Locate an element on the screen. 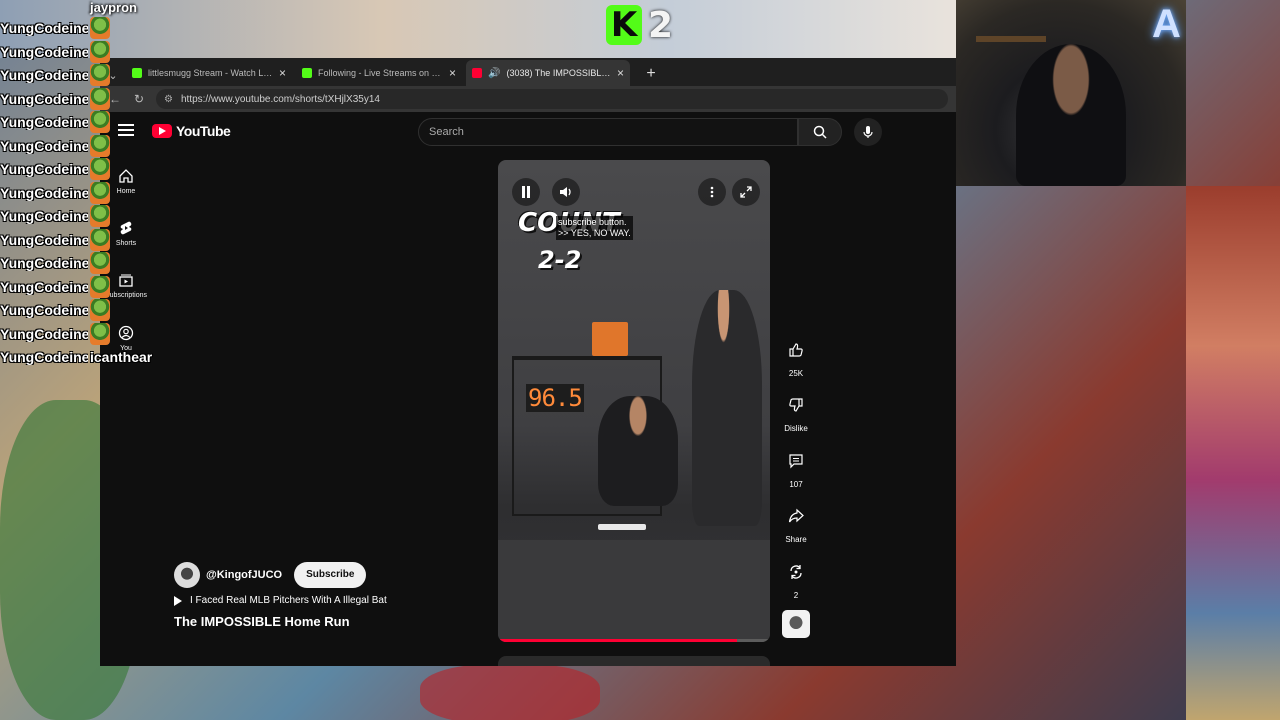  remix-button is located at coordinates (796, 572).